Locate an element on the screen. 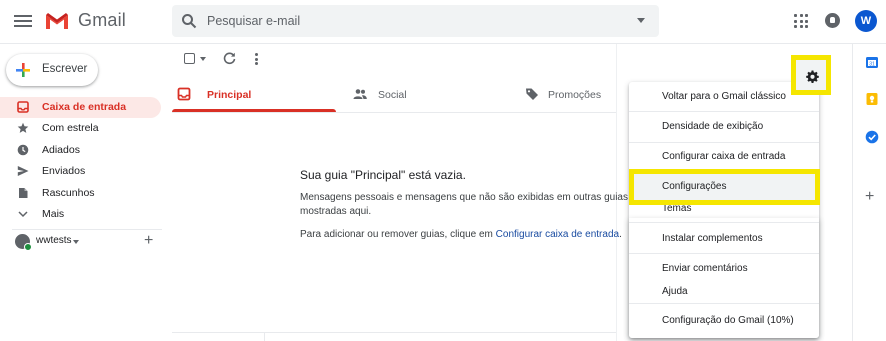 The width and height of the screenshot is (886, 341). side-panel-divider is located at coordinates (852, 192).